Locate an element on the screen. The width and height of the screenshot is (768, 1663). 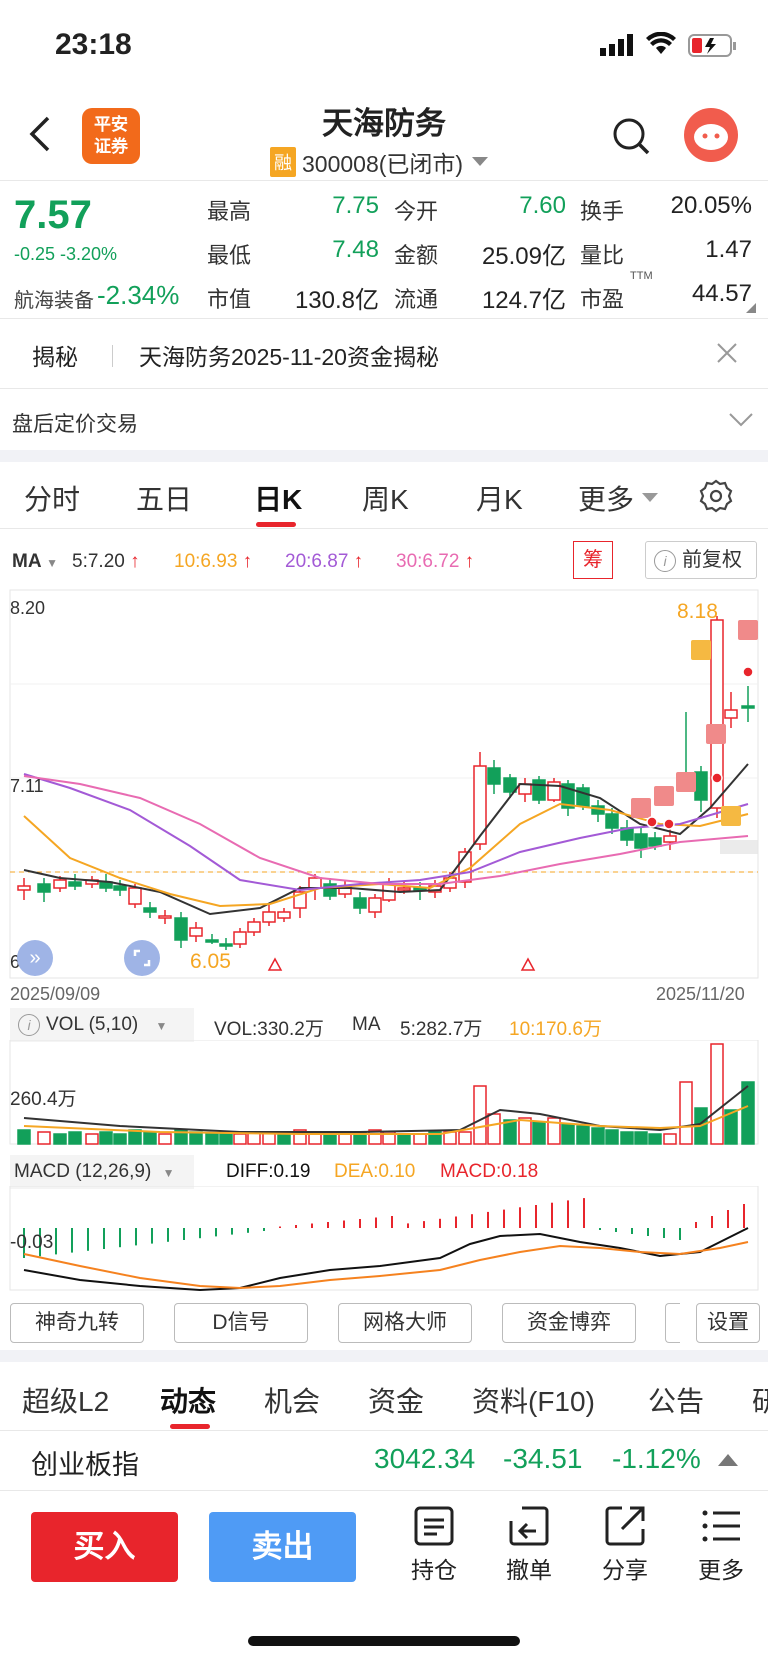
holdings-button: 持仓 is located at coordinates (434, 1545).